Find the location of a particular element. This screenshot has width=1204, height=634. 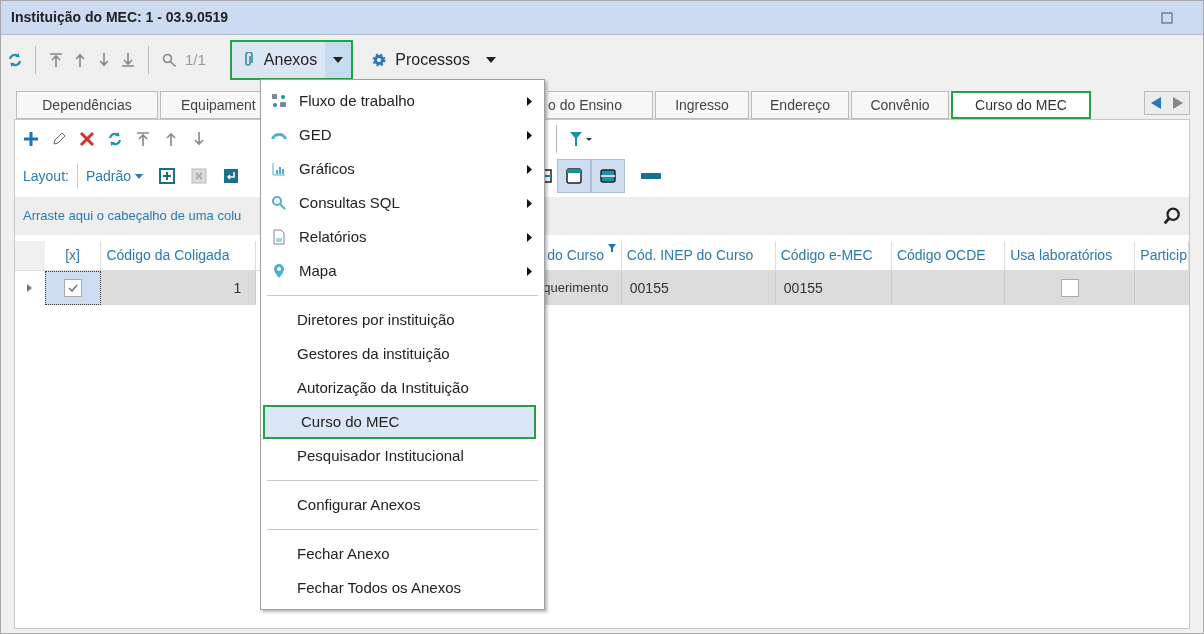

menu-item: Gráficos is located at coordinates (402, 169).